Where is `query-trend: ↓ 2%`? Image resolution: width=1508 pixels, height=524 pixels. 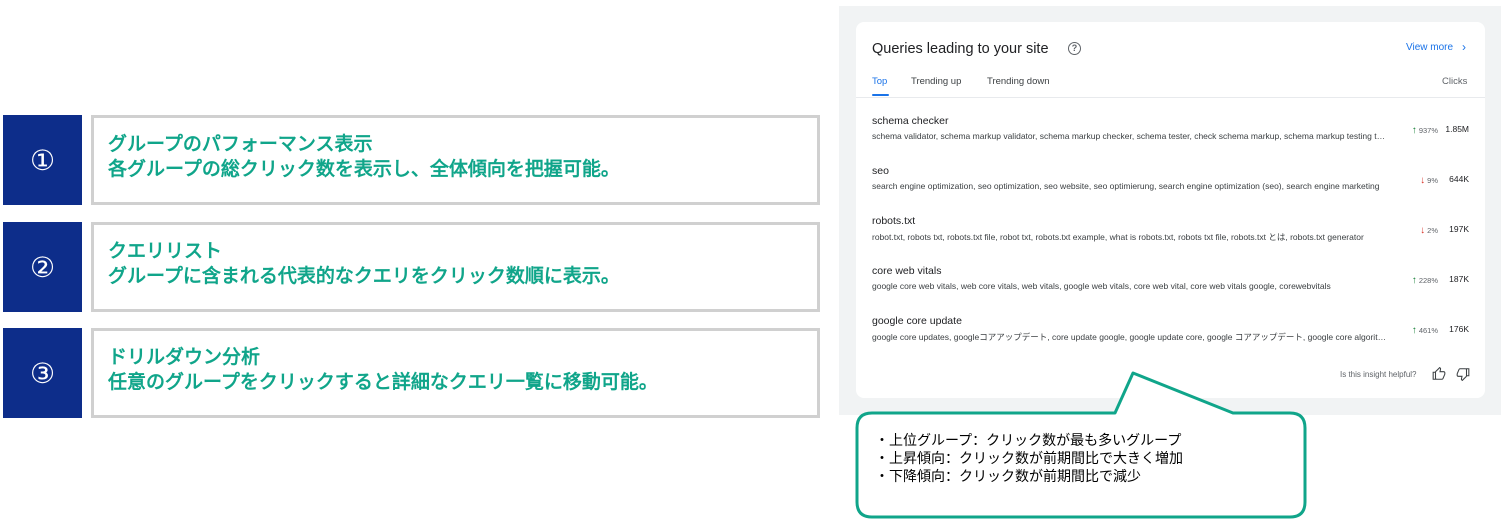 query-trend: ↓ 2% is located at coordinates (1417, 230).